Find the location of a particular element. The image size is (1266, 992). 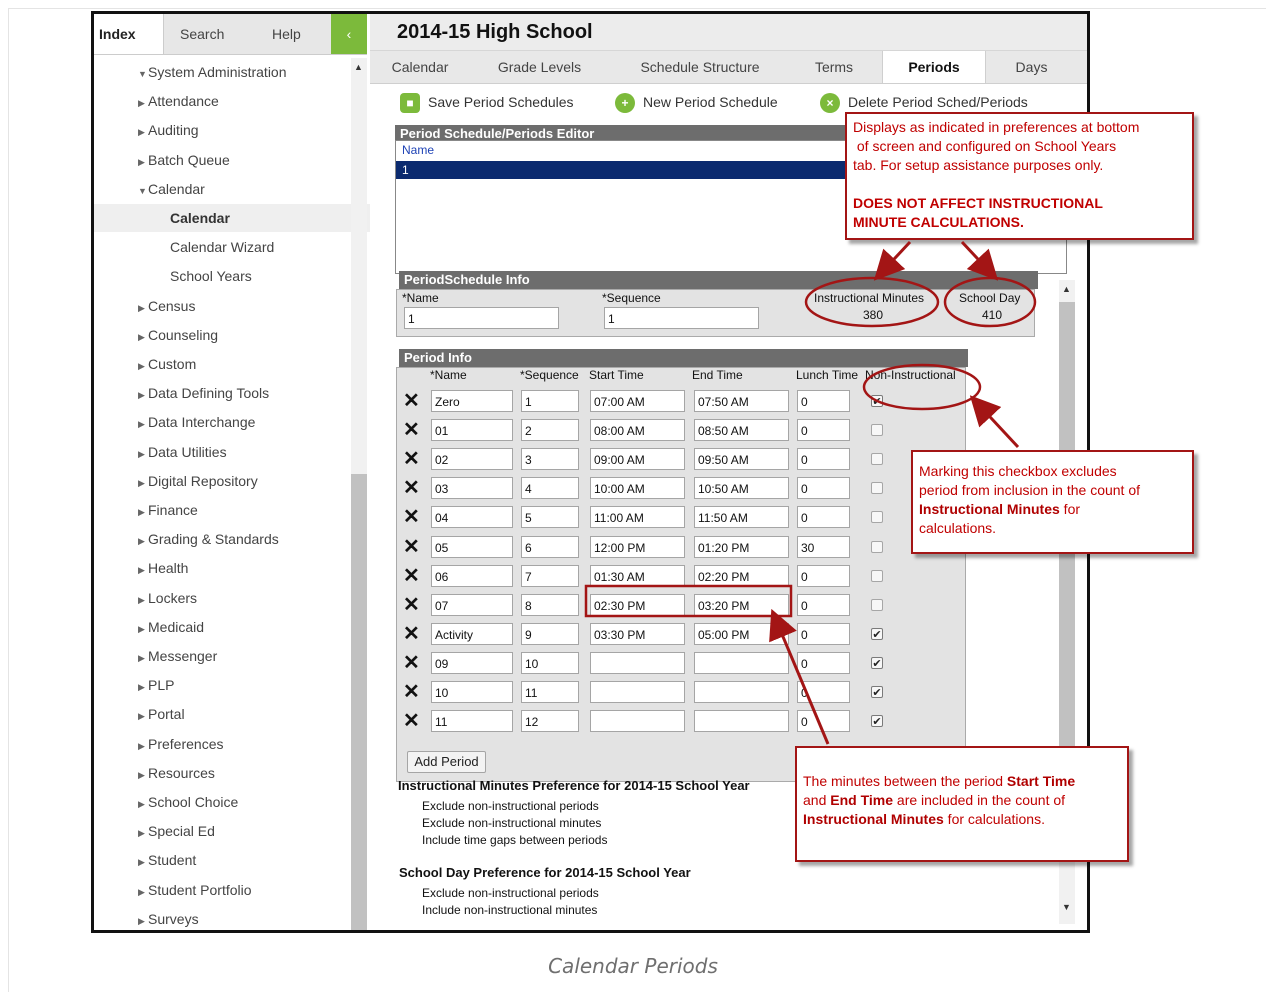

period-name-field: 01 is located at coordinates (472, 430).